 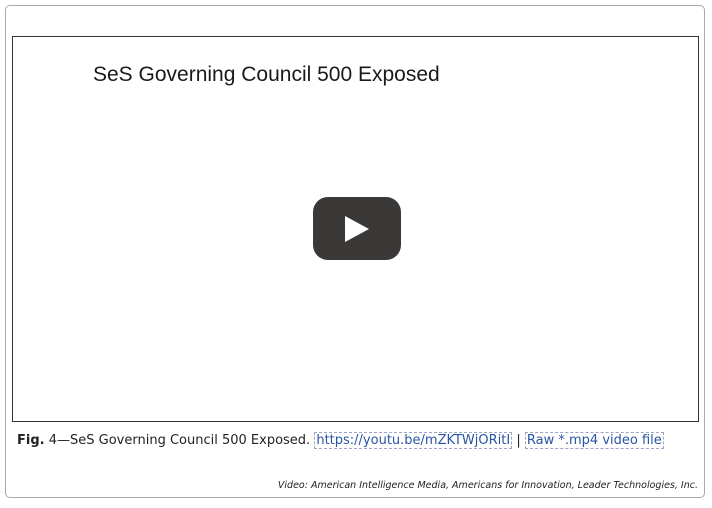 What do you see at coordinates (64, 440) in the screenshot?
I see `caption-dash: —` at bounding box center [64, 440].